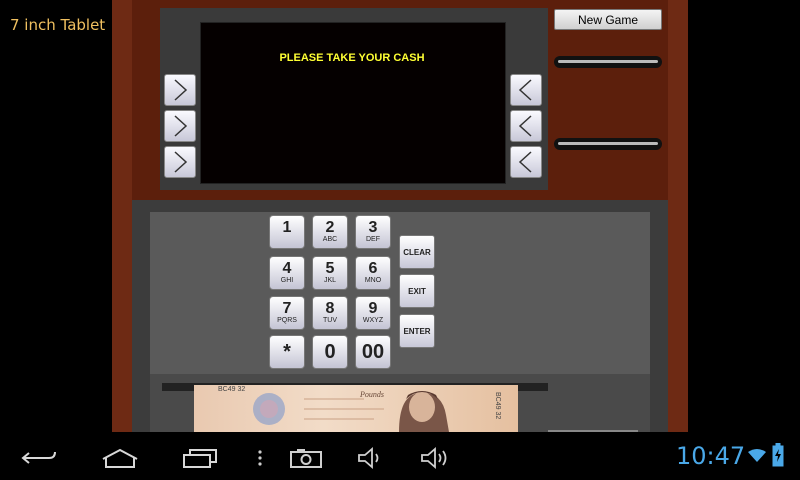 The height and width of the screenshot is (480, 800). What do you see at coordinates (417, 291) in the screenshot?
I see `exit-button: EXIT` at bounding box center [417, 291].